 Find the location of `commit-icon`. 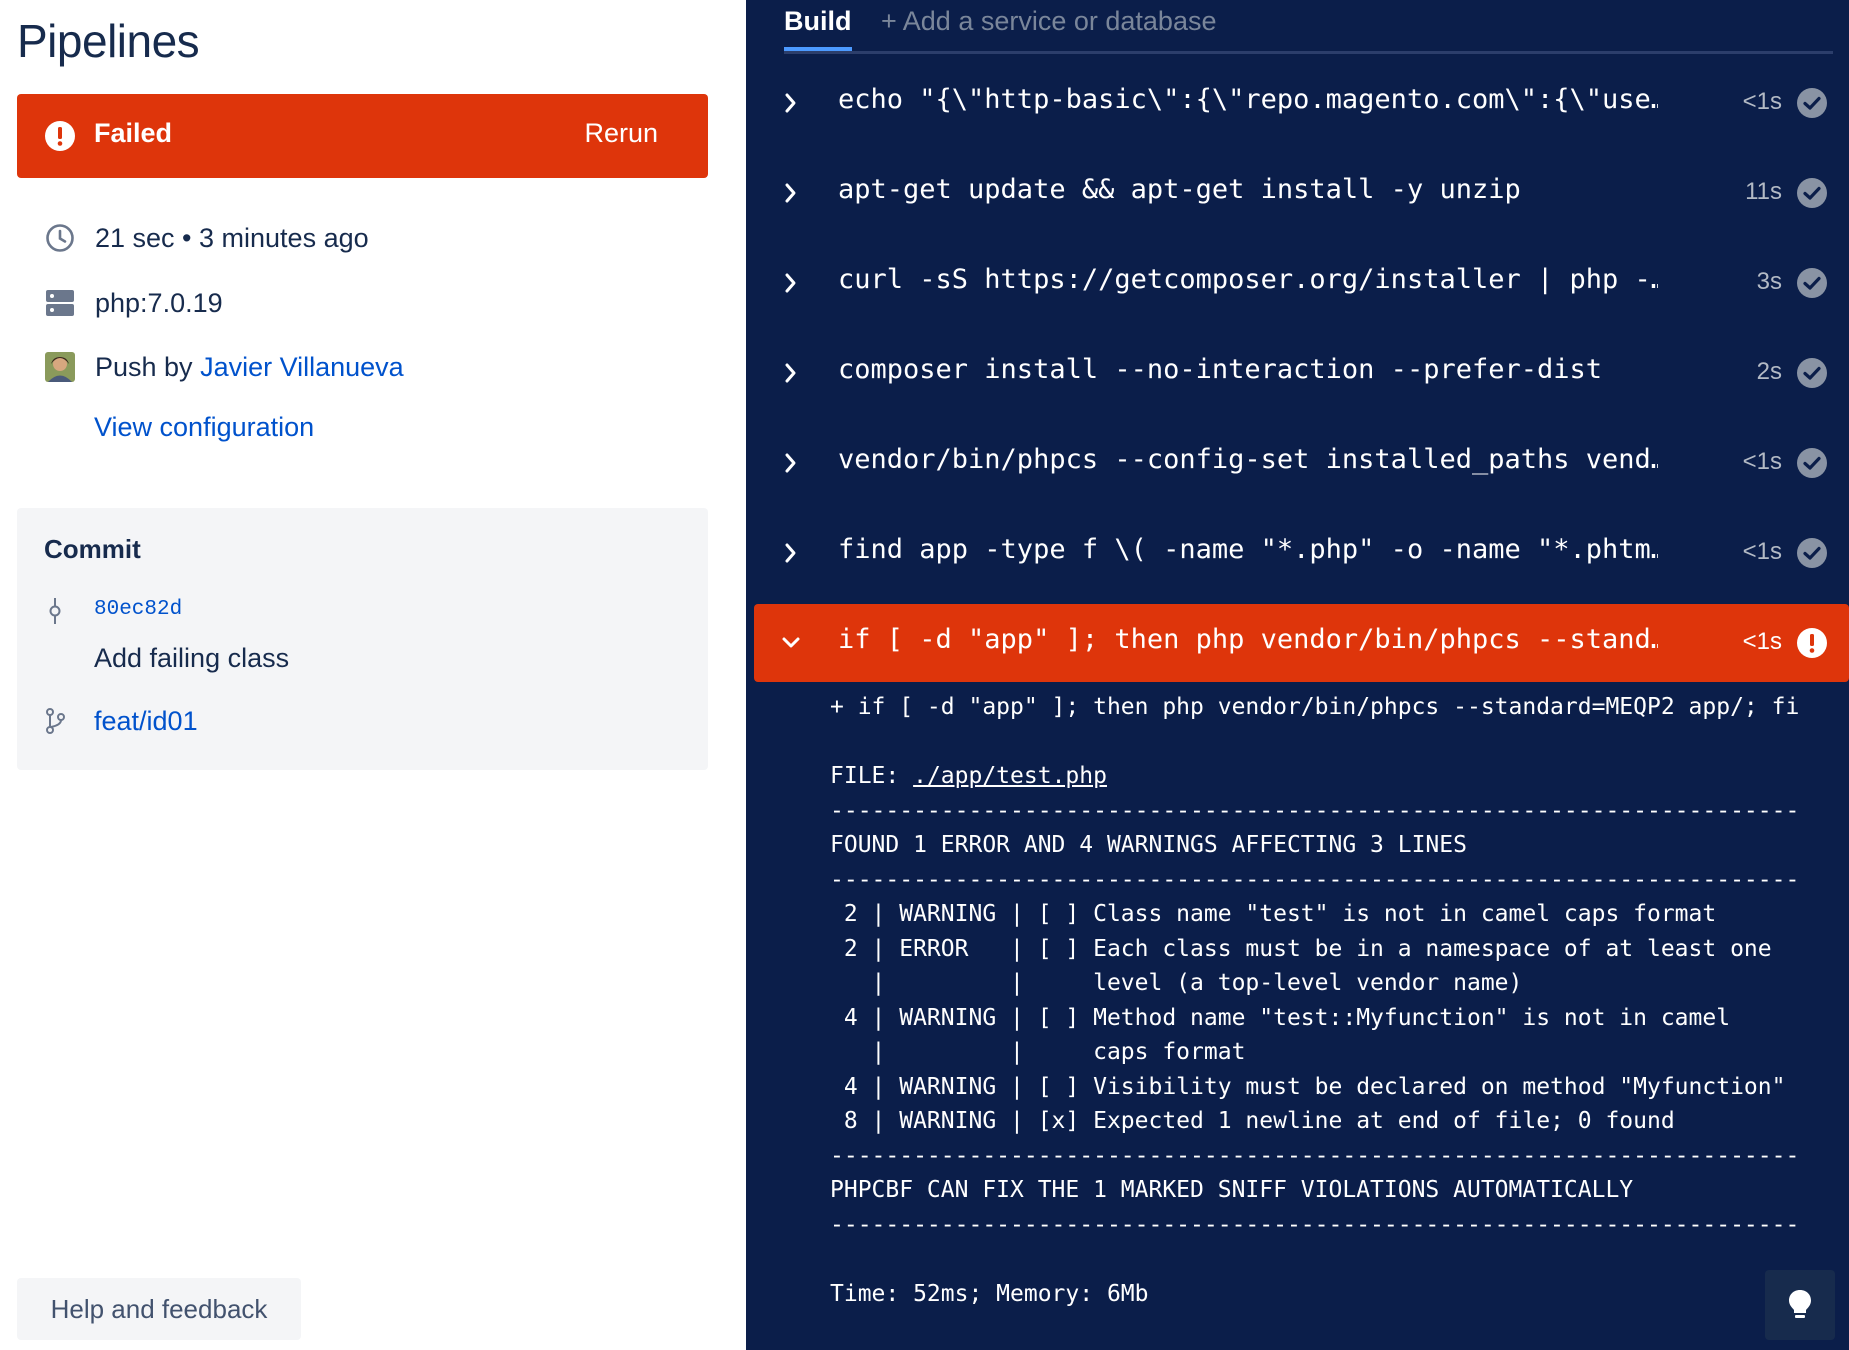

commit-icon is located at coordinates (55, 611).